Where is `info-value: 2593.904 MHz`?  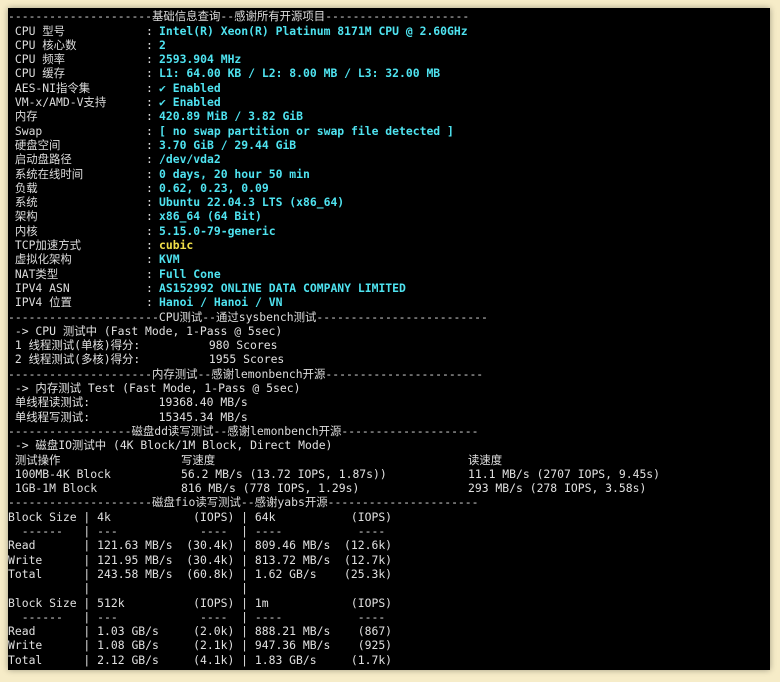 info-value: 2593.904 MHz is located at coordinates (200, 59).